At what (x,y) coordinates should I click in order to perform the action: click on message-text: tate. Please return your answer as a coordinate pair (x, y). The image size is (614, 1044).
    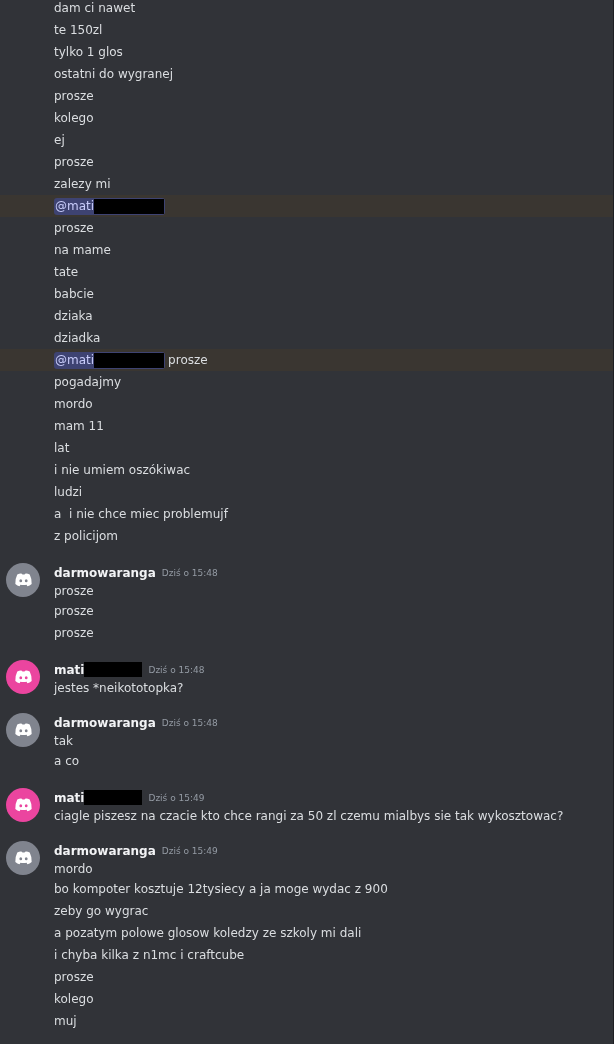
    Looking at the image, I should click on (66, 272).